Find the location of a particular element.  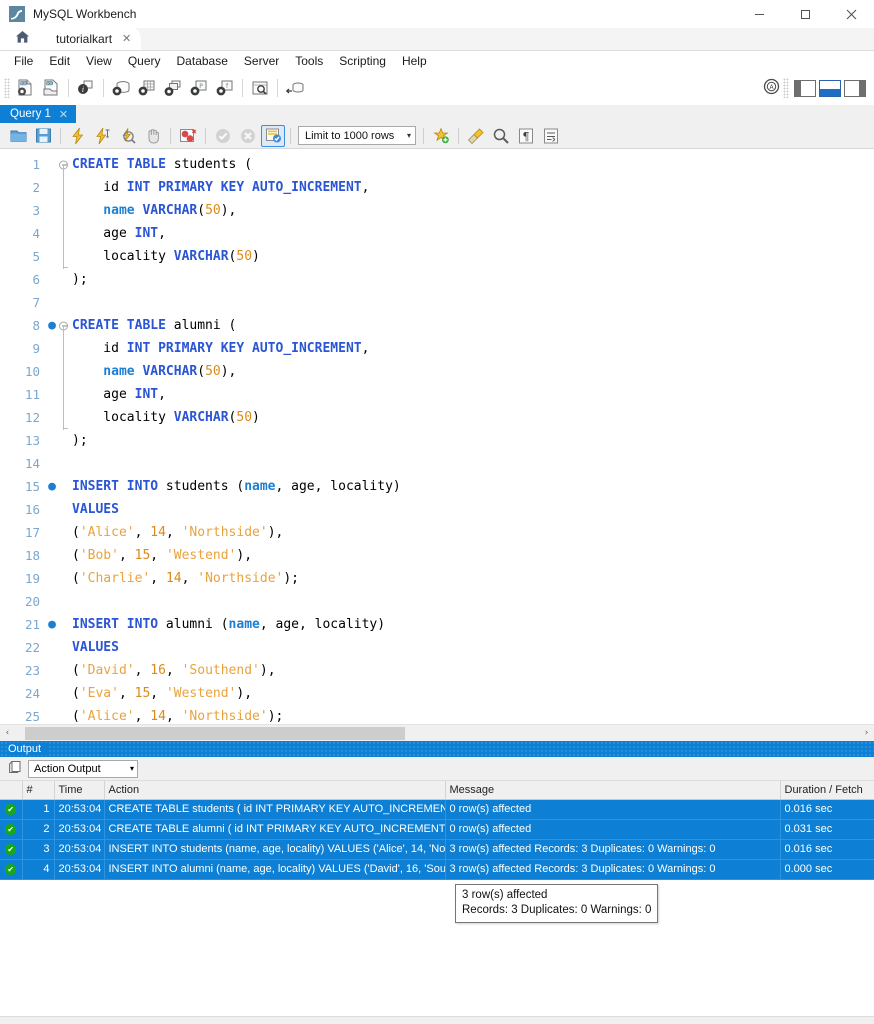

menu-item-database: Database is located at coordinates (202, 61).